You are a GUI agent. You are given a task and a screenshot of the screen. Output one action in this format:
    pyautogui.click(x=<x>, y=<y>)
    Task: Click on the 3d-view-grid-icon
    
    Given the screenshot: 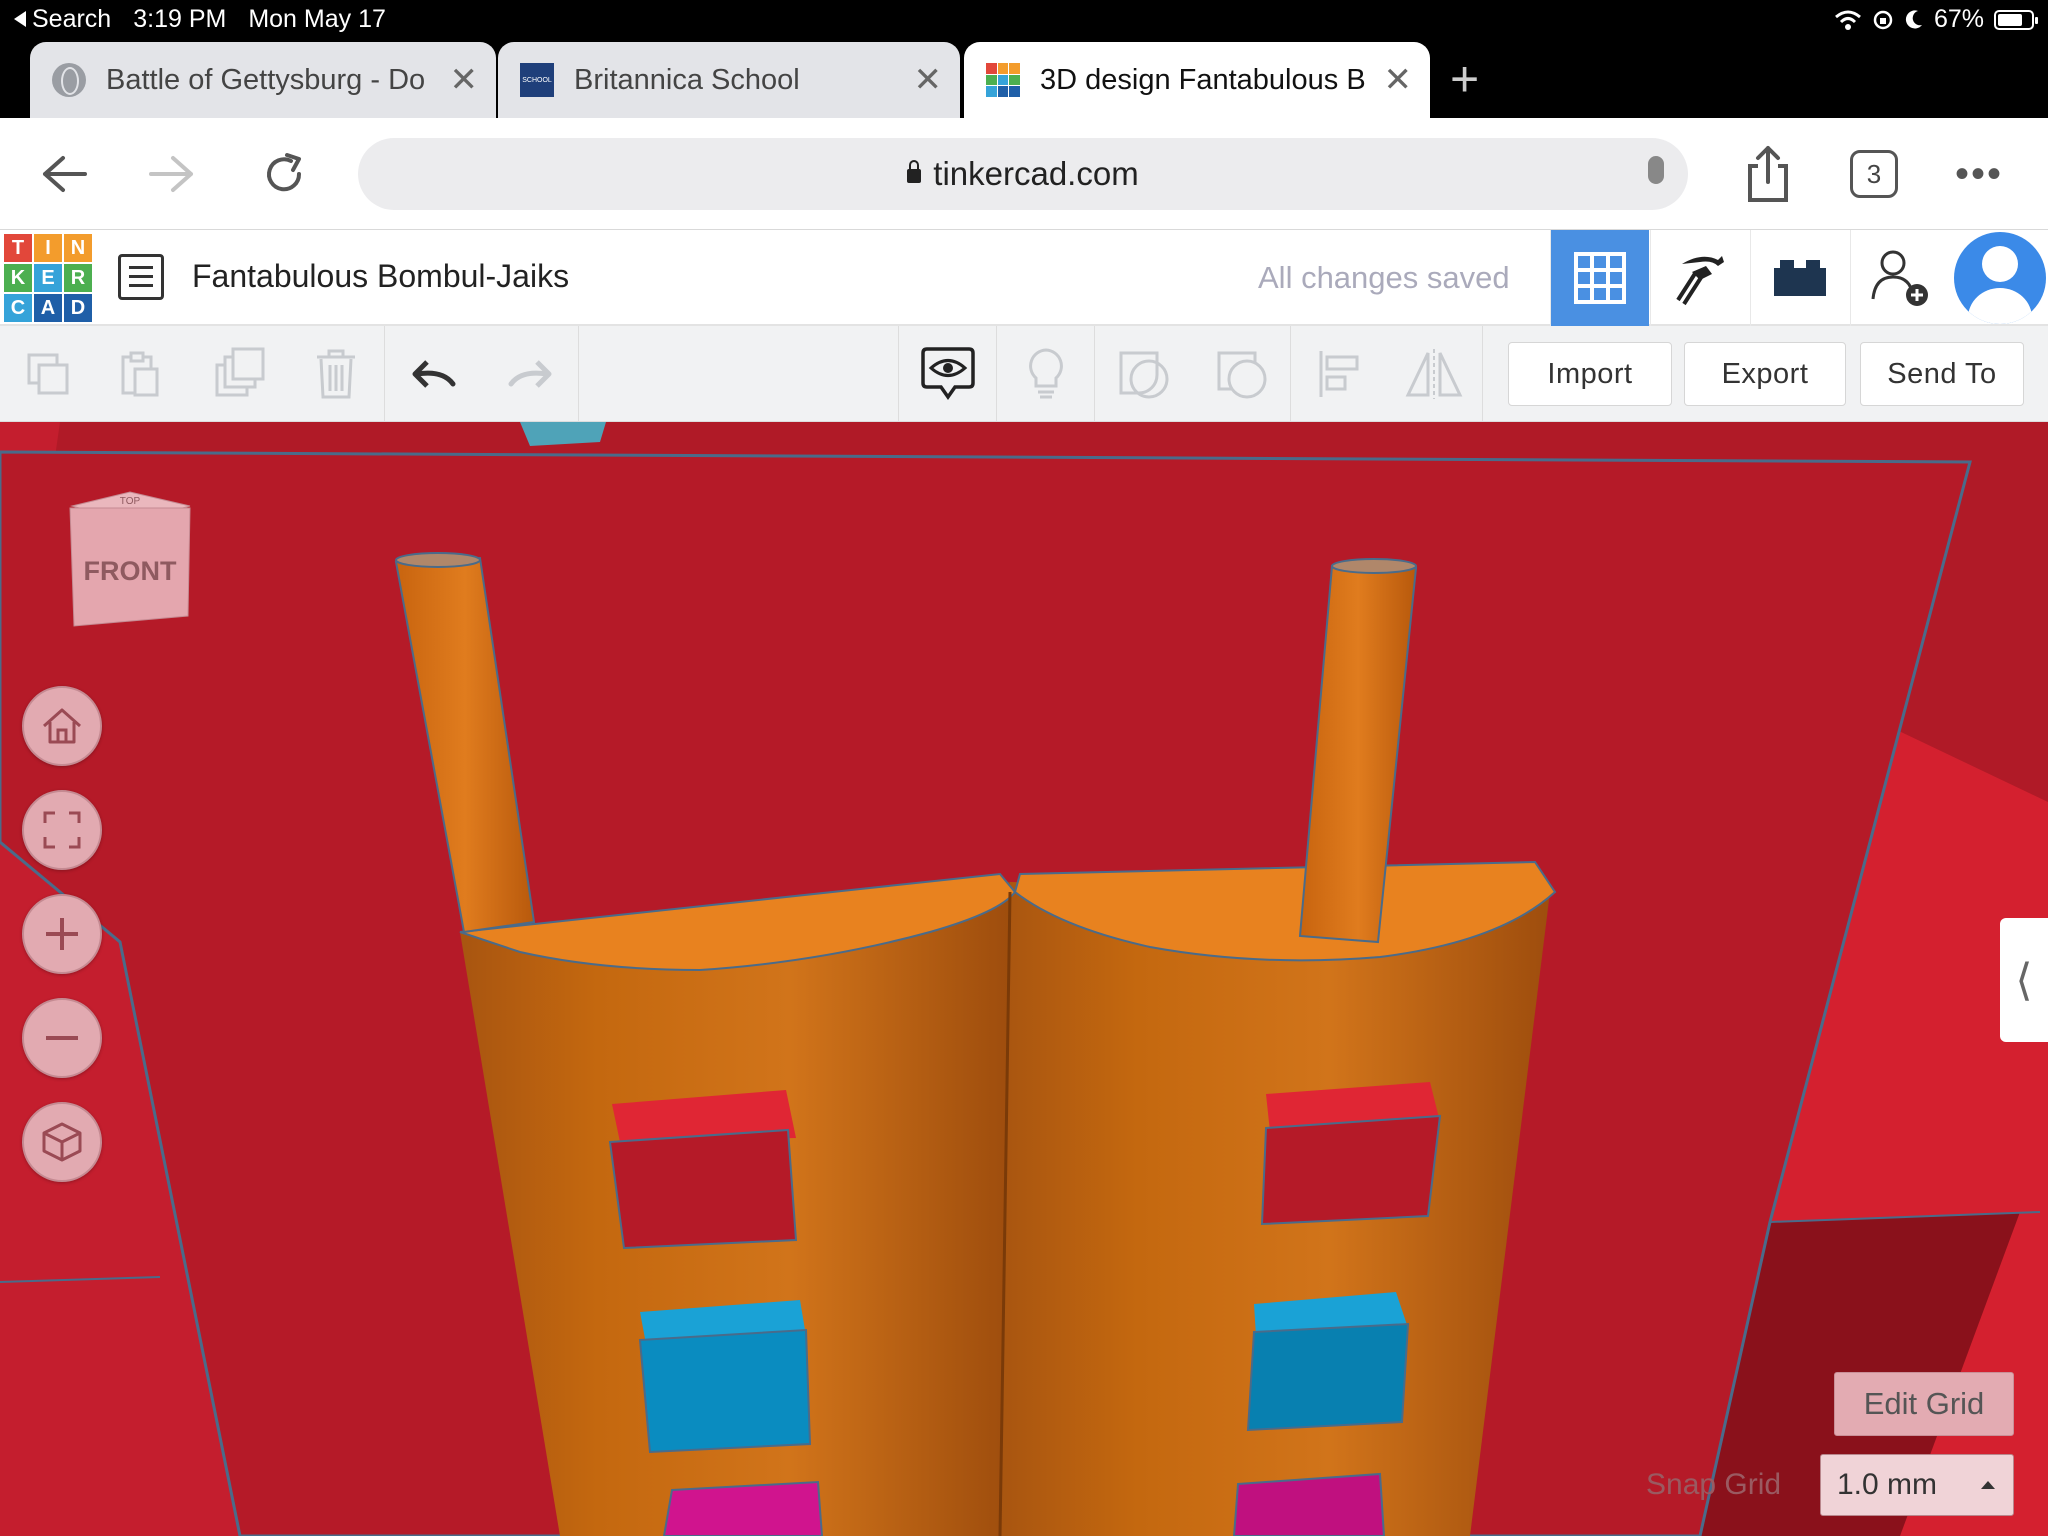 What is the action you would take?
    pyautogui.click(x=1600, y=278)
    